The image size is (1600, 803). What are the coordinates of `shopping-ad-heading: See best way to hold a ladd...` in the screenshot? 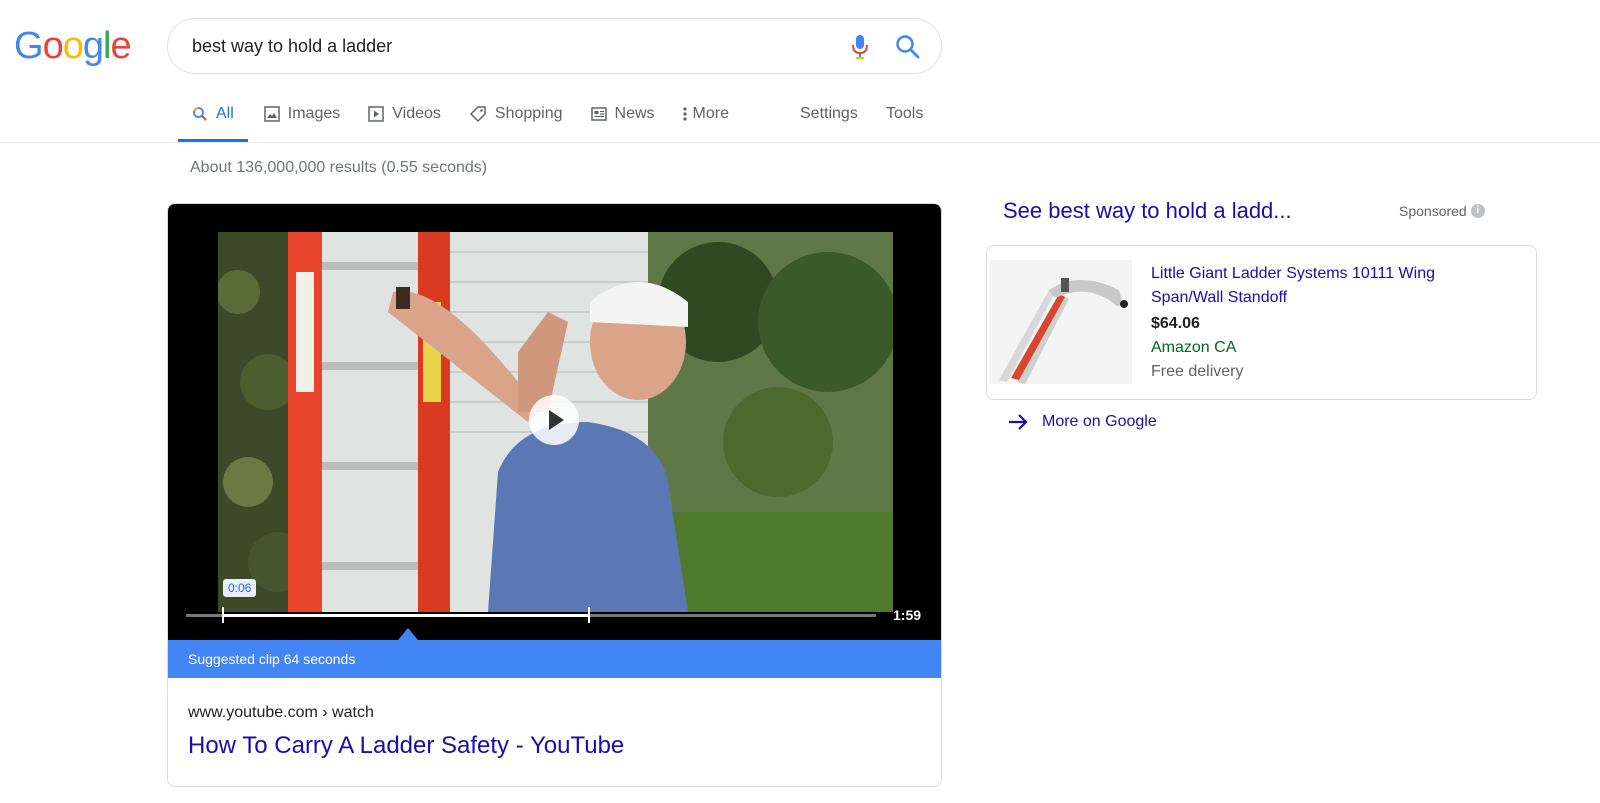 It's located at (1147, 211).